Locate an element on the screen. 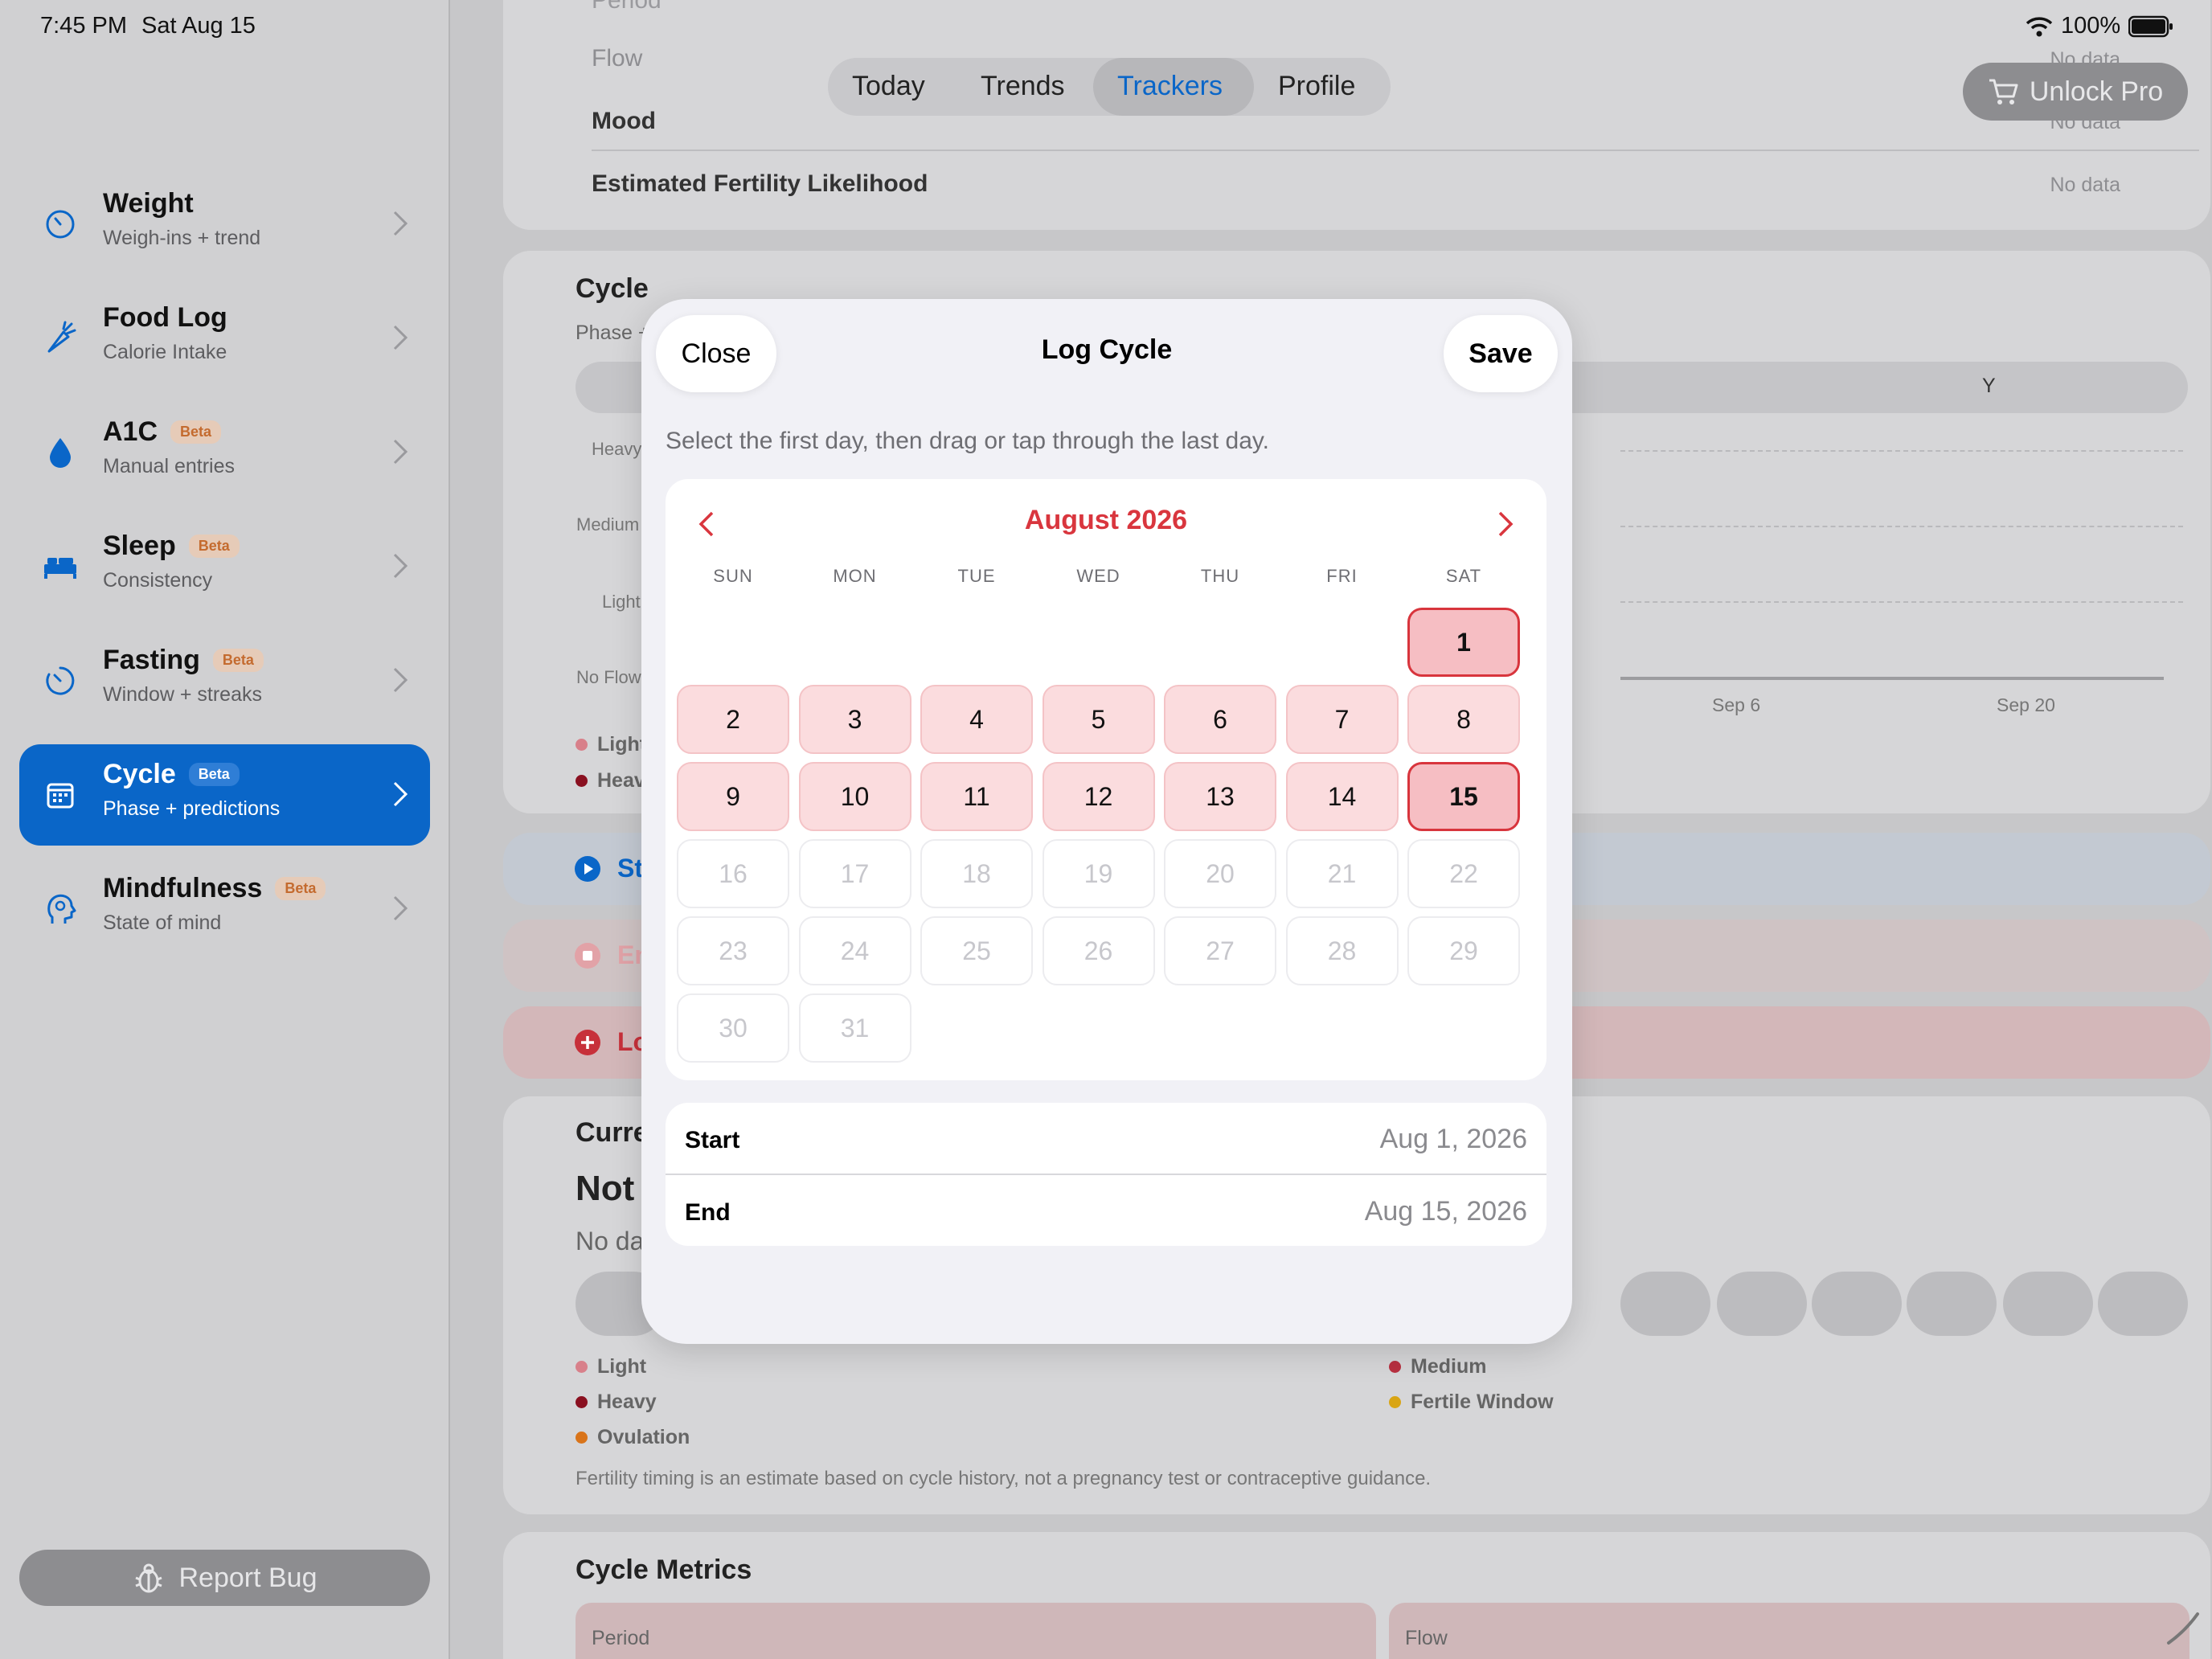 The height and width of the screenshot is (1659, 2212). tab-profile: Profile is located at coordinates (1316, 86).